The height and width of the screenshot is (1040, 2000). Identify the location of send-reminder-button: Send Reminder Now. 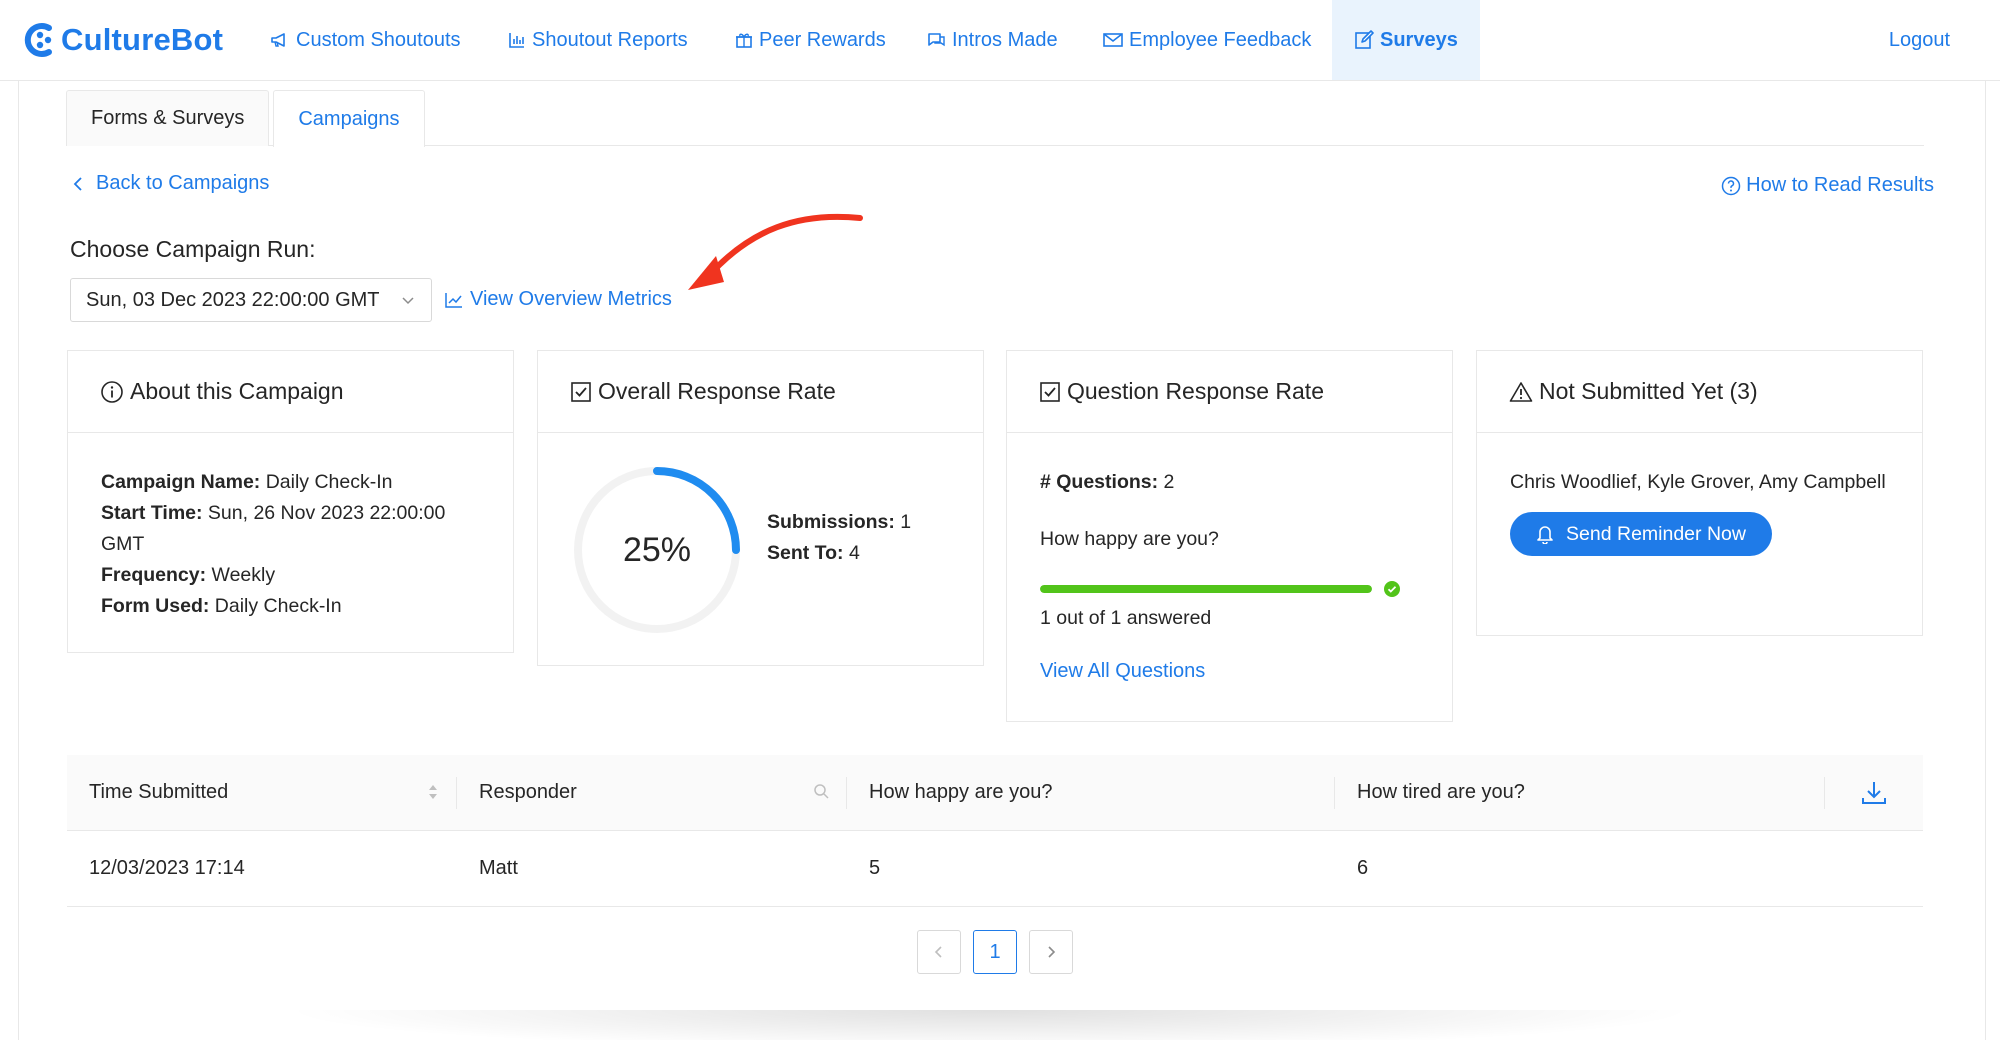
(1641, 534).